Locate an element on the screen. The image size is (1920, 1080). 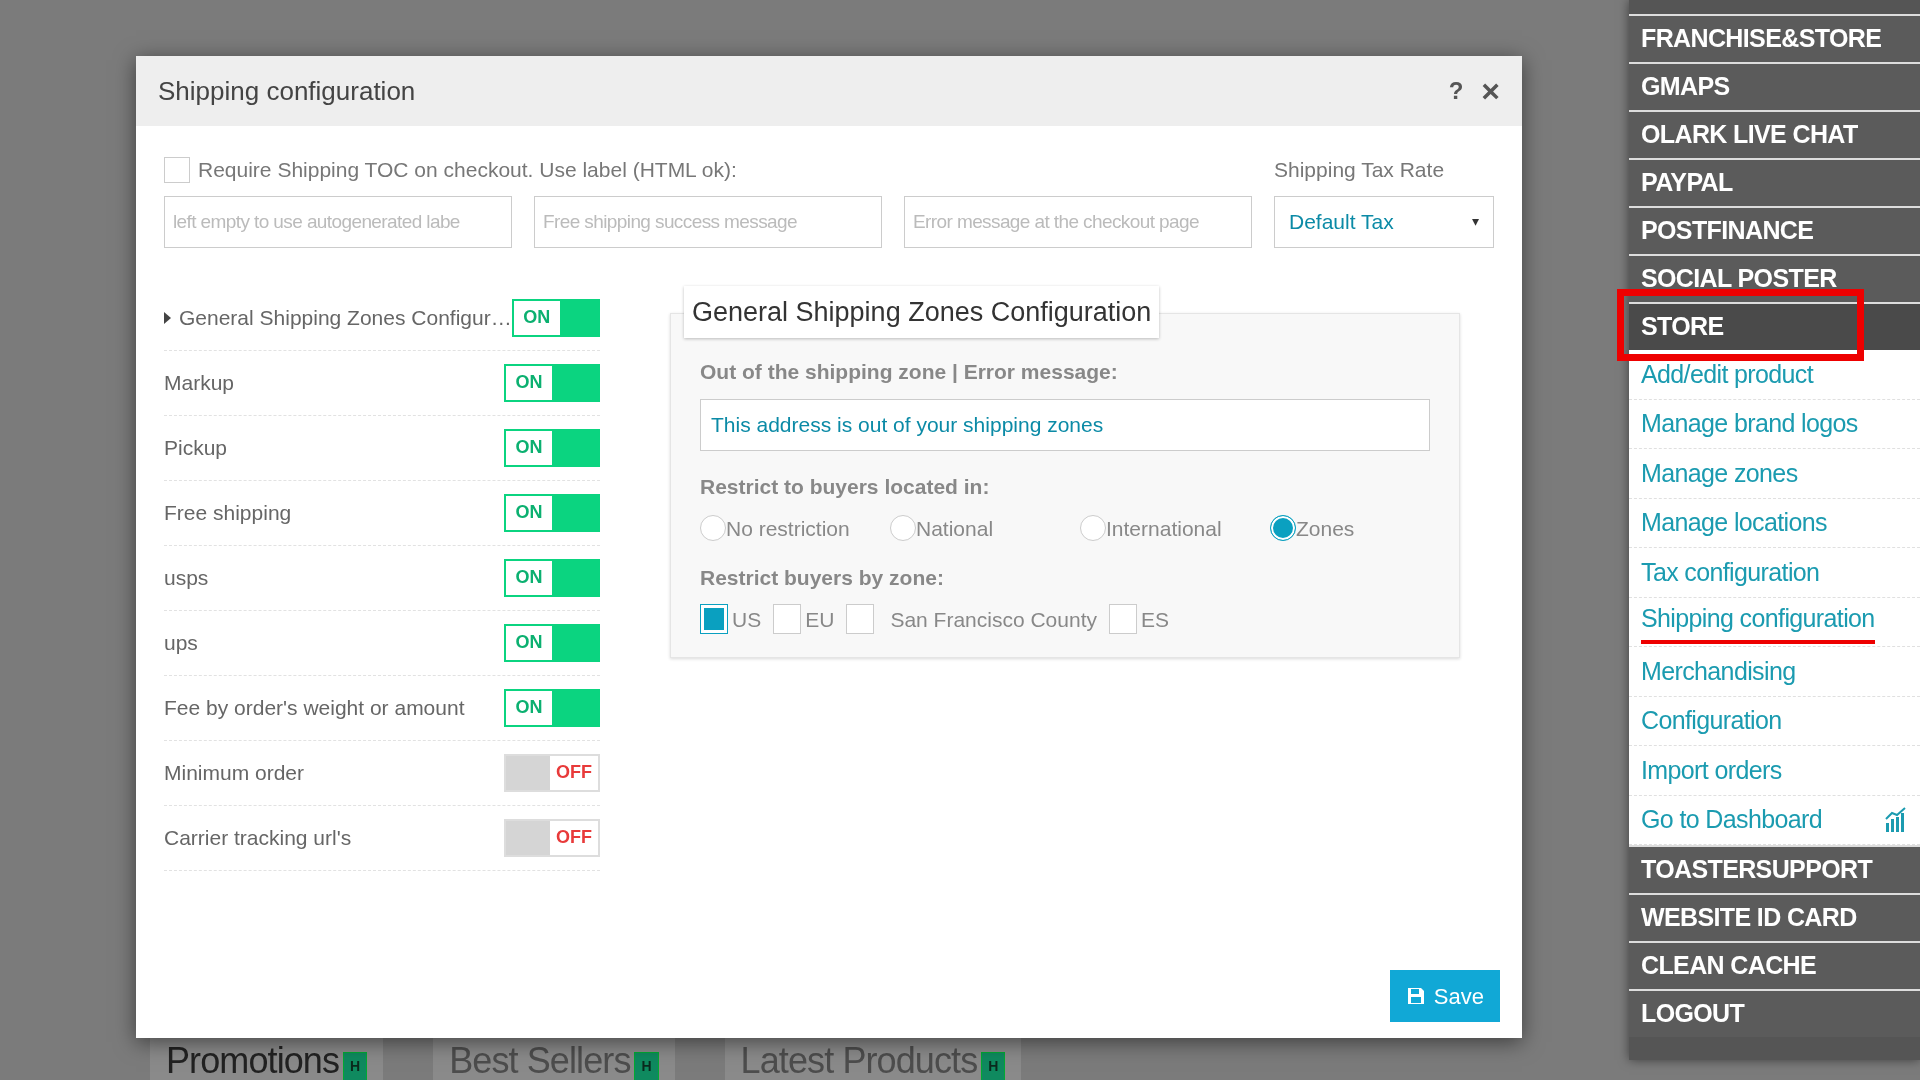
submenu-link: Manage zones is located at coordinates (1719, 473).